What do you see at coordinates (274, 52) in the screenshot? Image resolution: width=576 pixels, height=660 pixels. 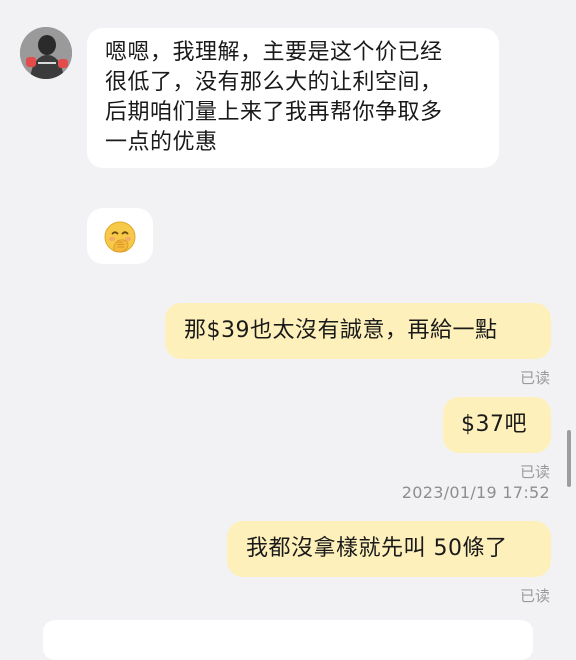 I see `message-line: 嗯嗯，我理解，主要是这个价已经` at bounding box center [274, 52].